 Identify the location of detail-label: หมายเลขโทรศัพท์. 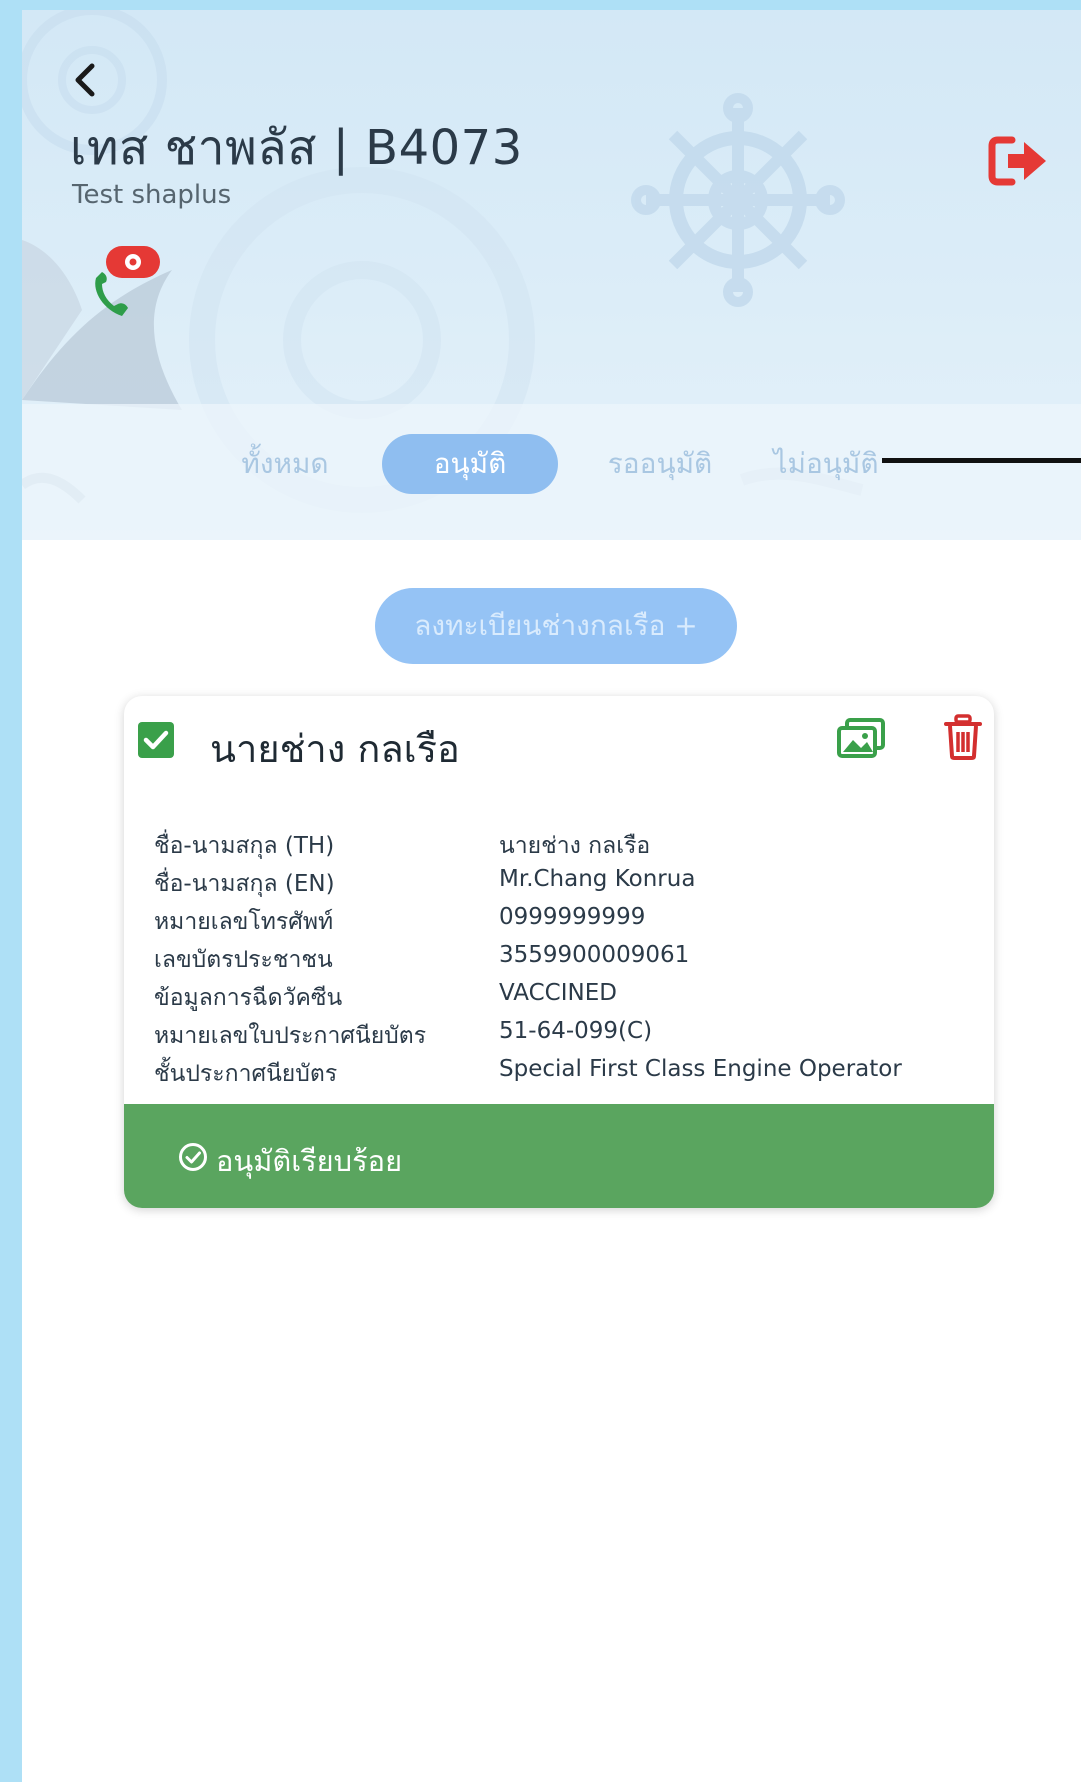
(244, 922).